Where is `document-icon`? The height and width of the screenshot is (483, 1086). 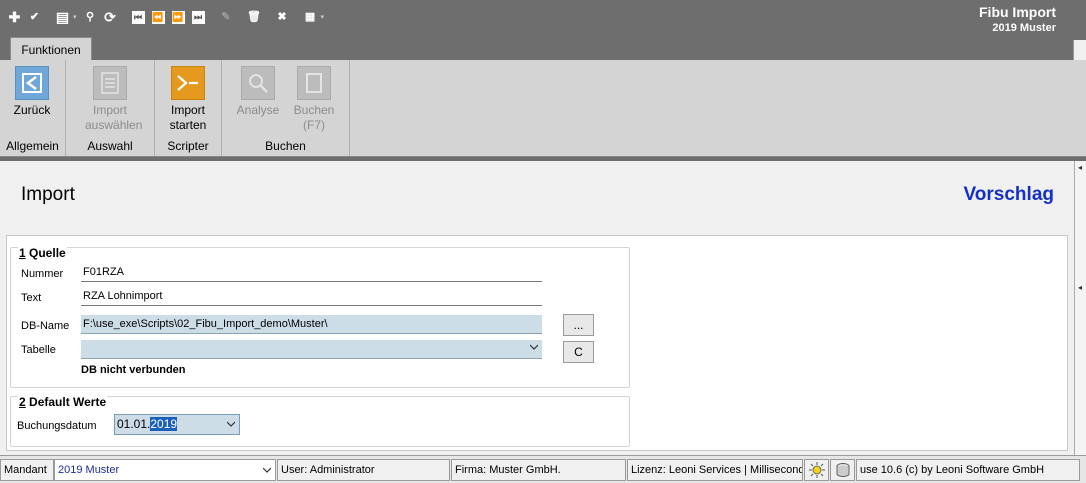
document-icon is located at coordinates (314, 83).